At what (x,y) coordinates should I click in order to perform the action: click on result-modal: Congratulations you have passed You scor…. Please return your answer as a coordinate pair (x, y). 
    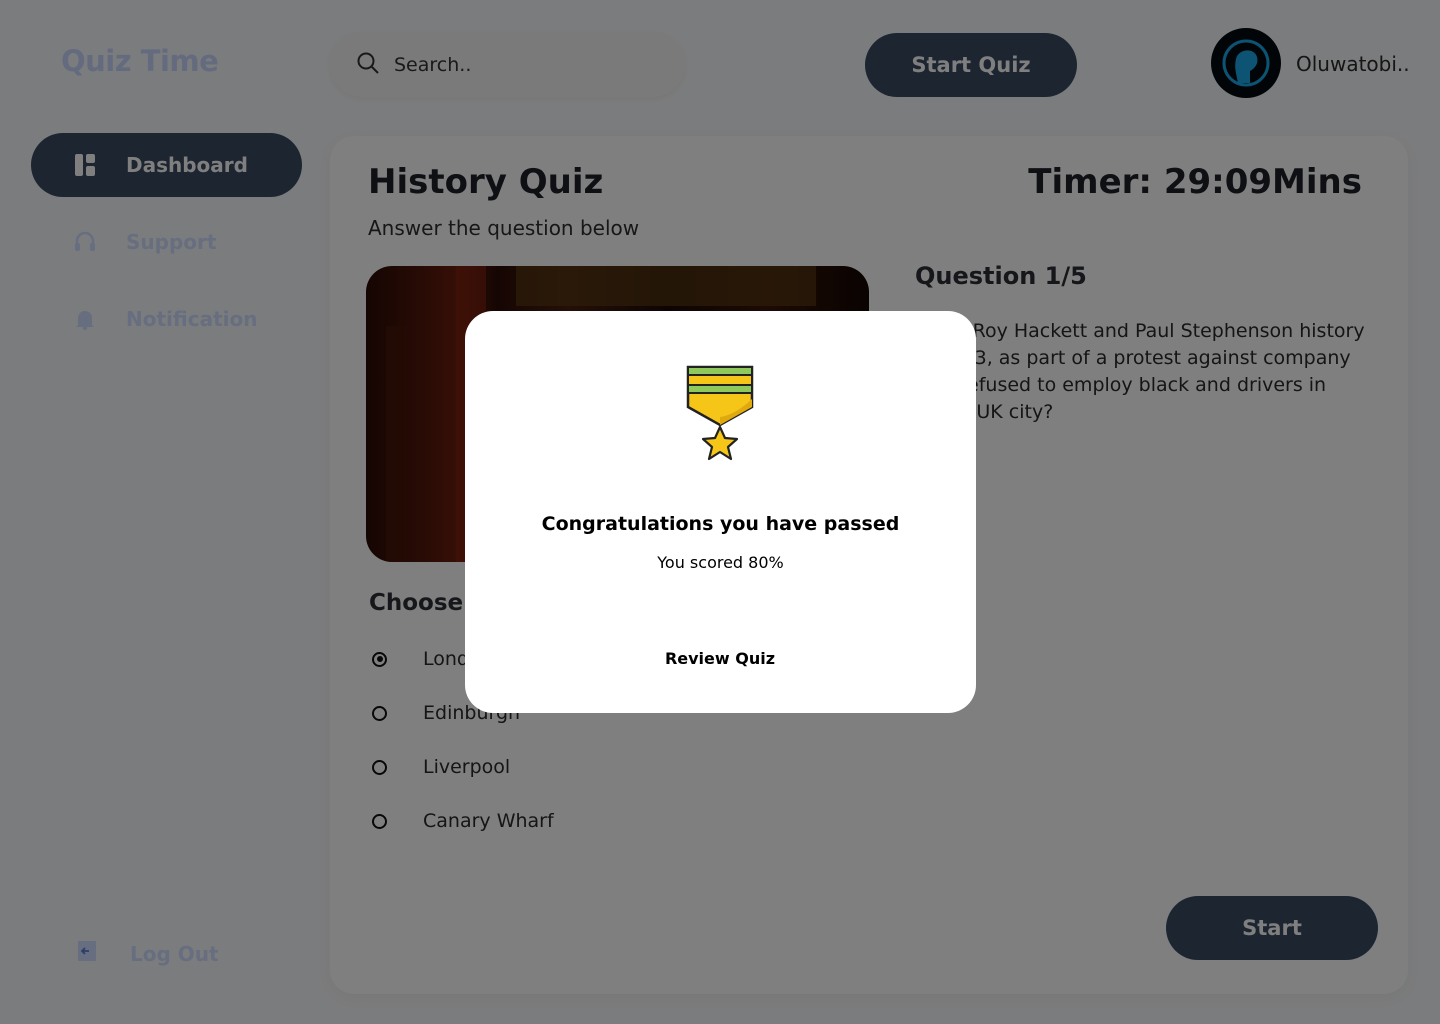
    Looking at the image, I should click on (720, 512).